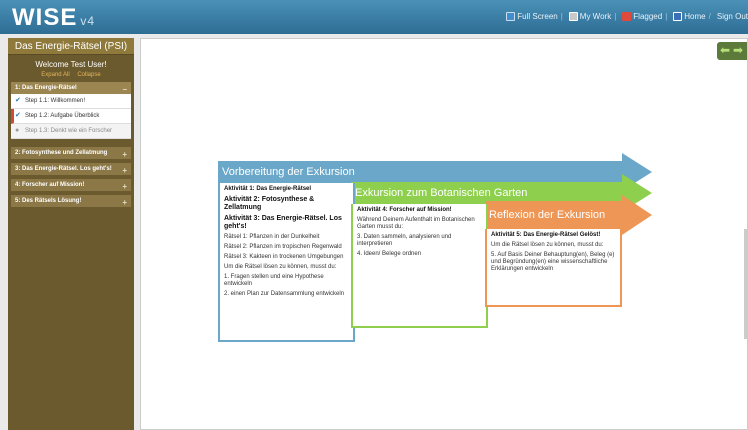 The width and height of the screenshot is (748, 430). What do you see at coordinates (55, 101) in the screenshot?
I see `step-label: Step 1.1: Willkommen!` at bounding box center [55, 101].